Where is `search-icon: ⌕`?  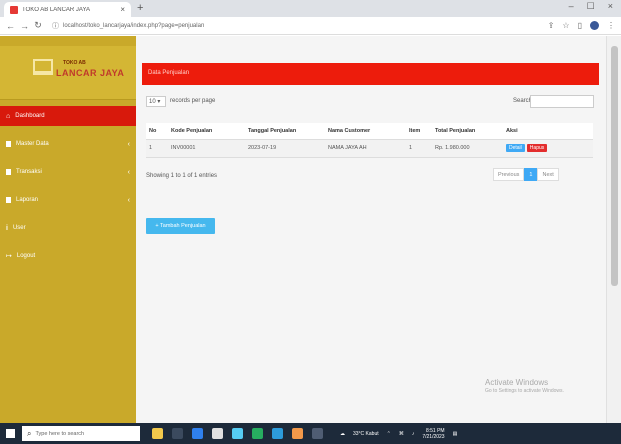 search-icon: ⌕ is located at coordinates (29, 433).